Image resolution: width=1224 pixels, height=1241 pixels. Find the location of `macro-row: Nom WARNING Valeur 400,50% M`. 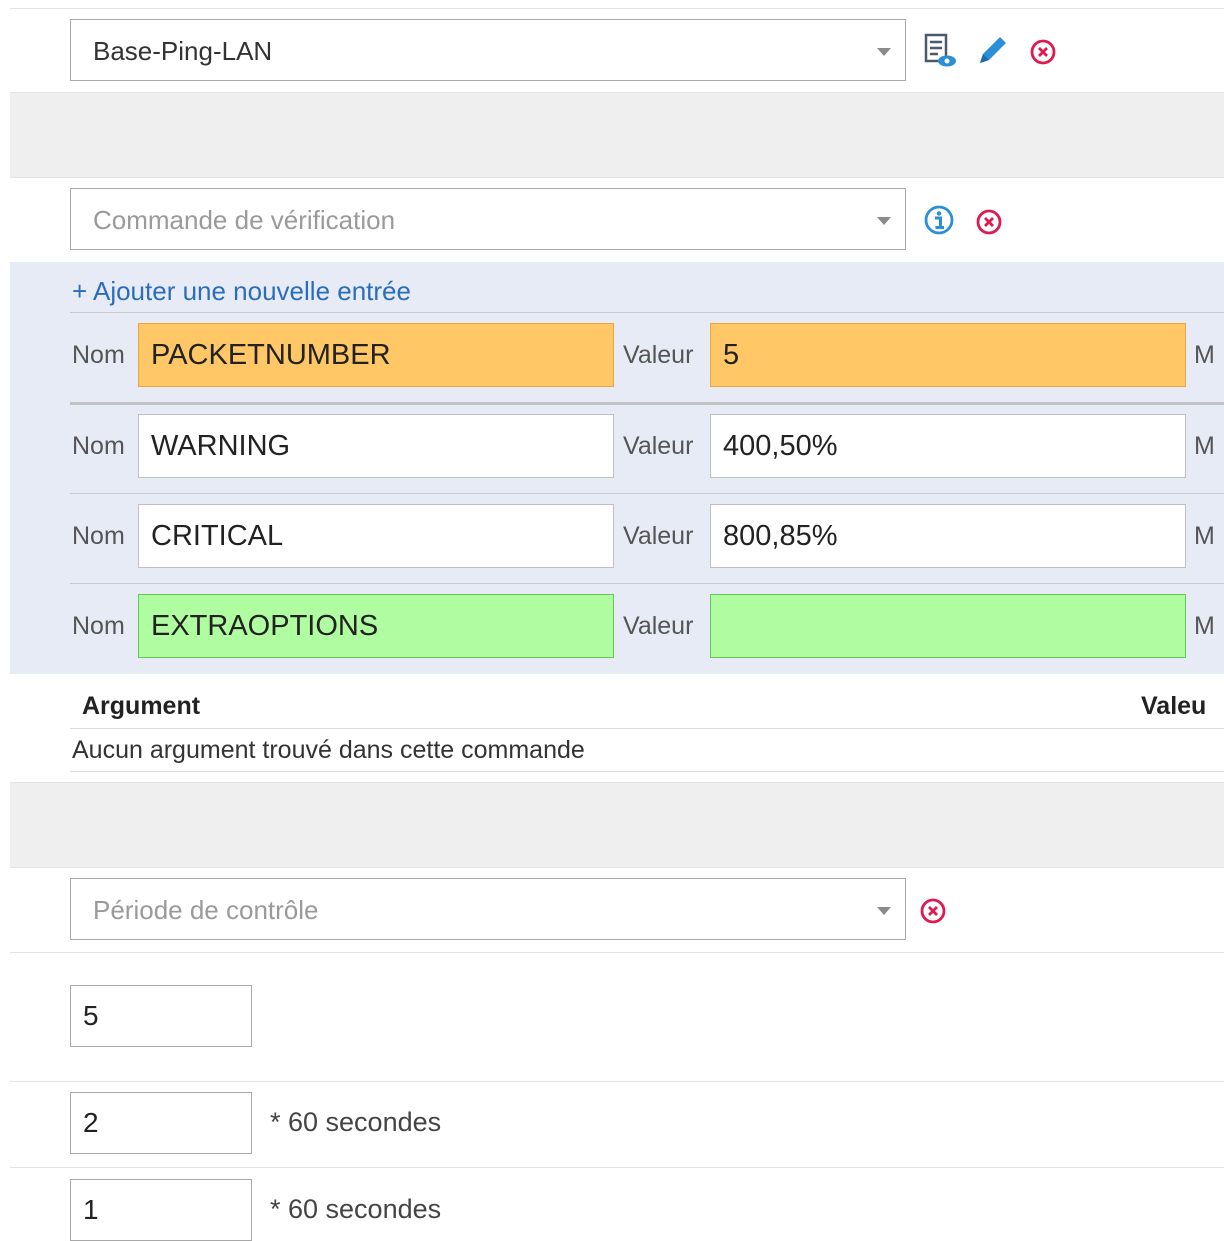

macro-row: Nom WARNING Valeur 400,50% M is located at coordinates (647, 446).